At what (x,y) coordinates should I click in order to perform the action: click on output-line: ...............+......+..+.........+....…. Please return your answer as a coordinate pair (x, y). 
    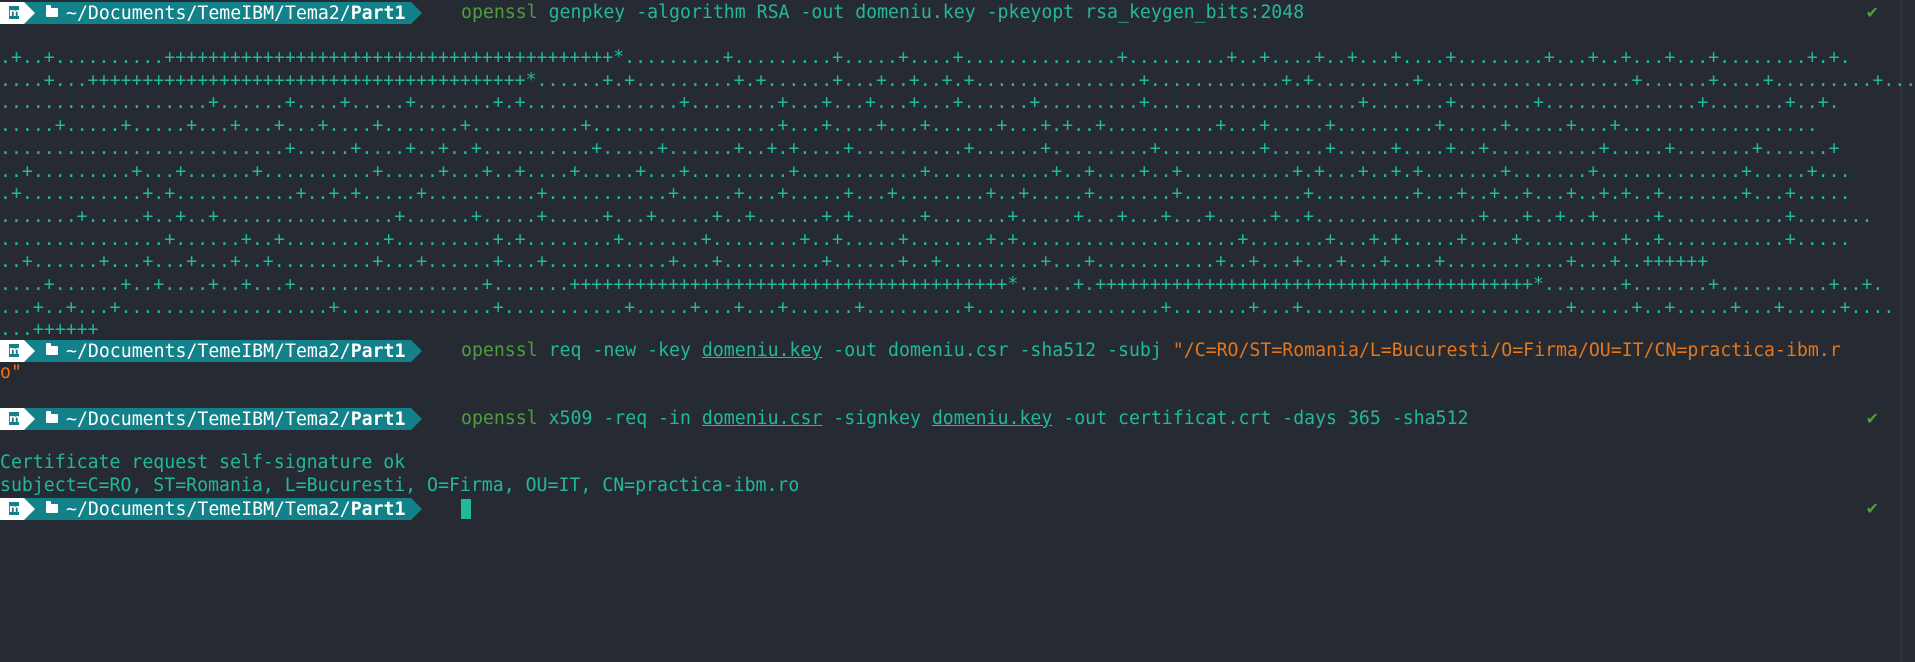
    Looking at the image, I should click on (925, 239).